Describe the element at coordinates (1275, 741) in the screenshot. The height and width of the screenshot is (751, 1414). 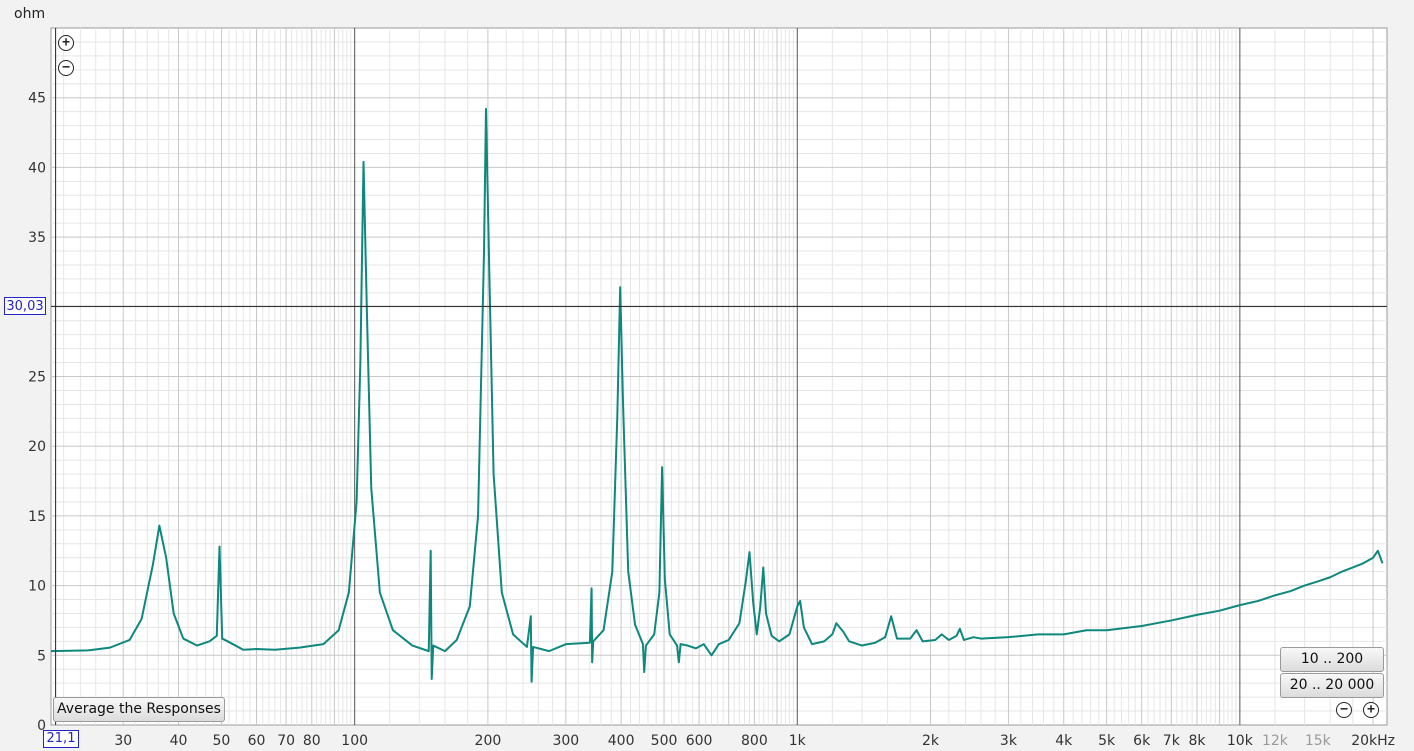
I see `x-tick-label: 12k` at that location.